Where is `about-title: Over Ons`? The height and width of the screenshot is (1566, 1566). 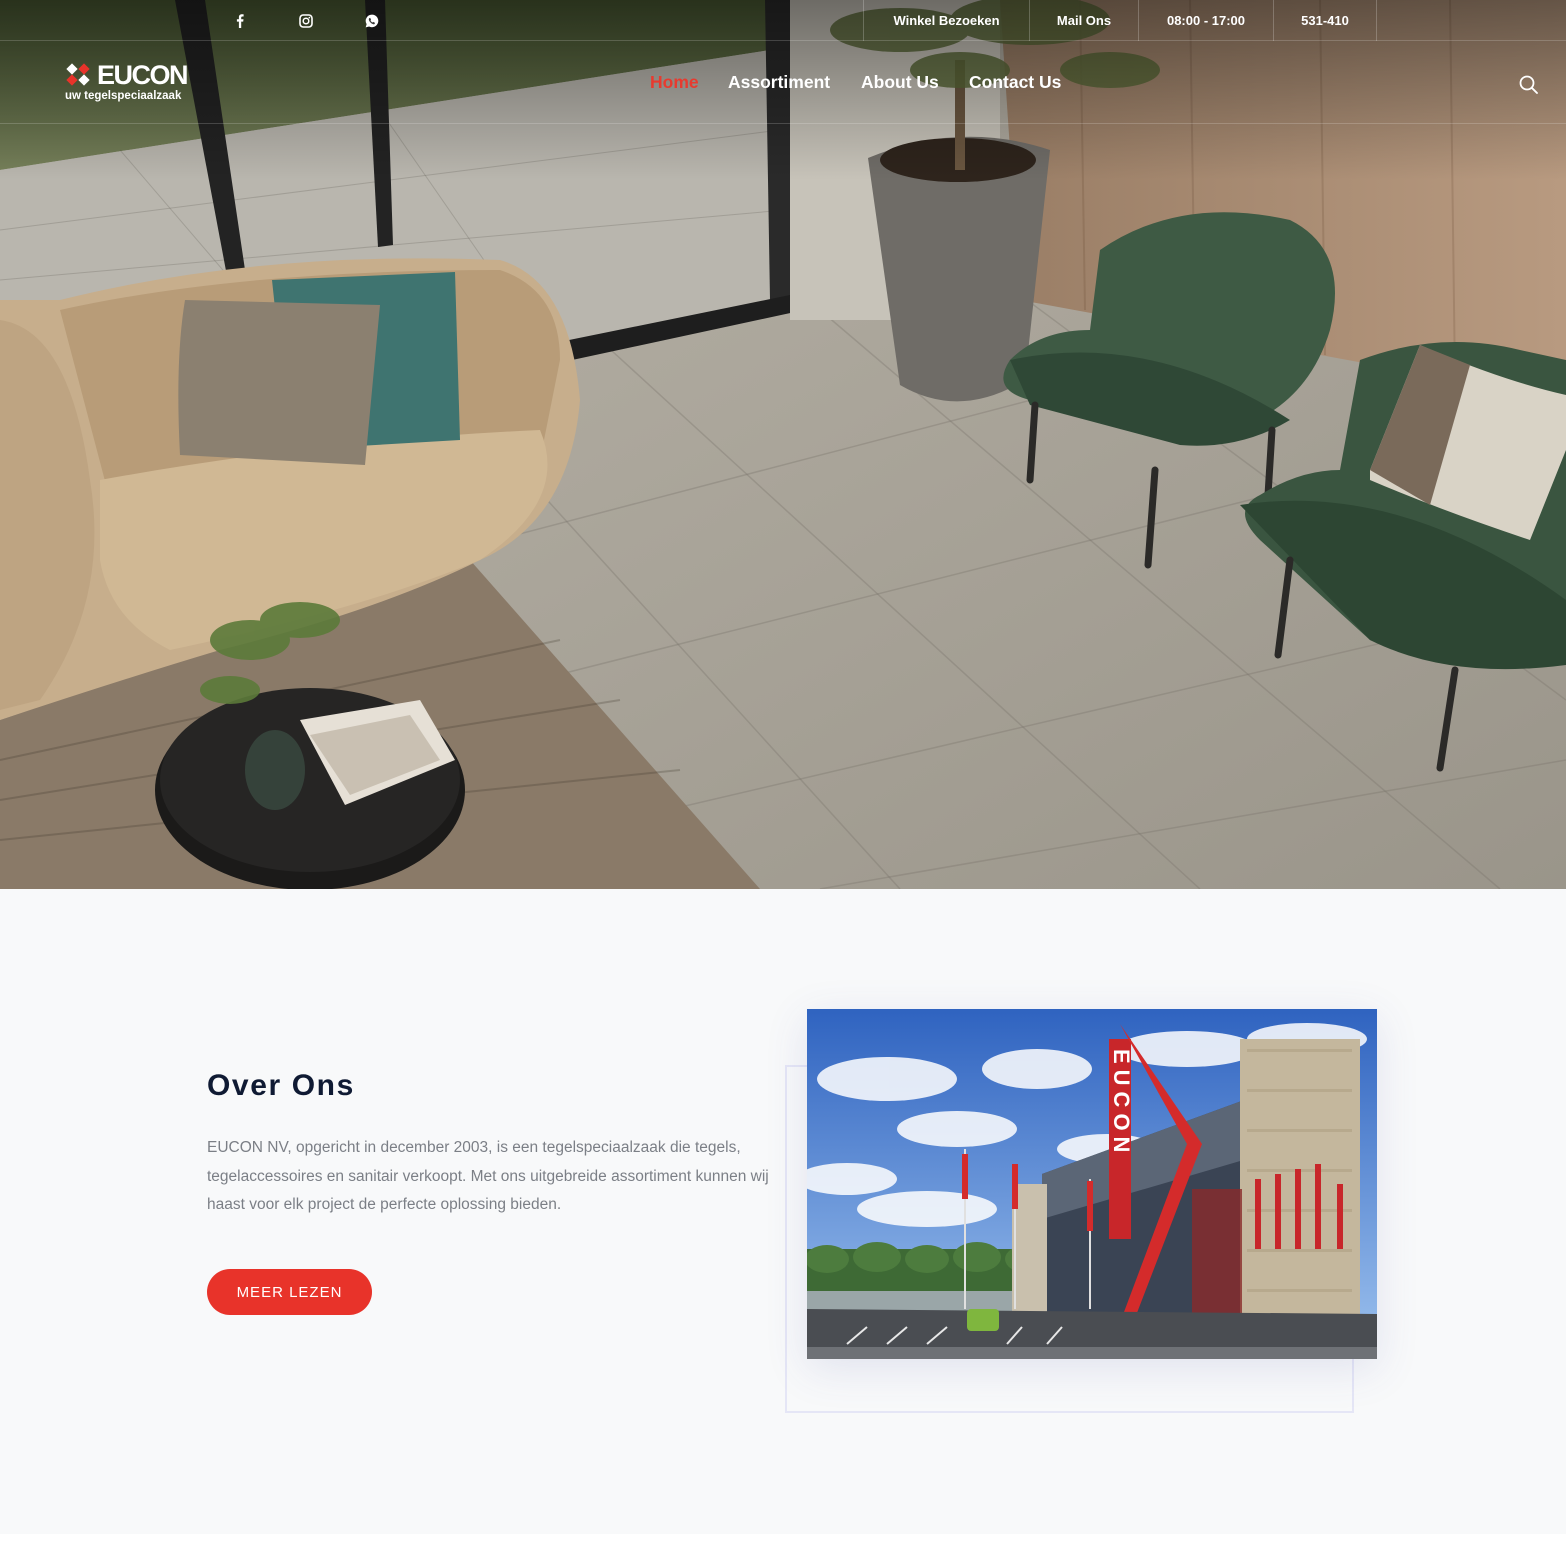 about-title: Over Ons is located at coordinates (281, 1085).